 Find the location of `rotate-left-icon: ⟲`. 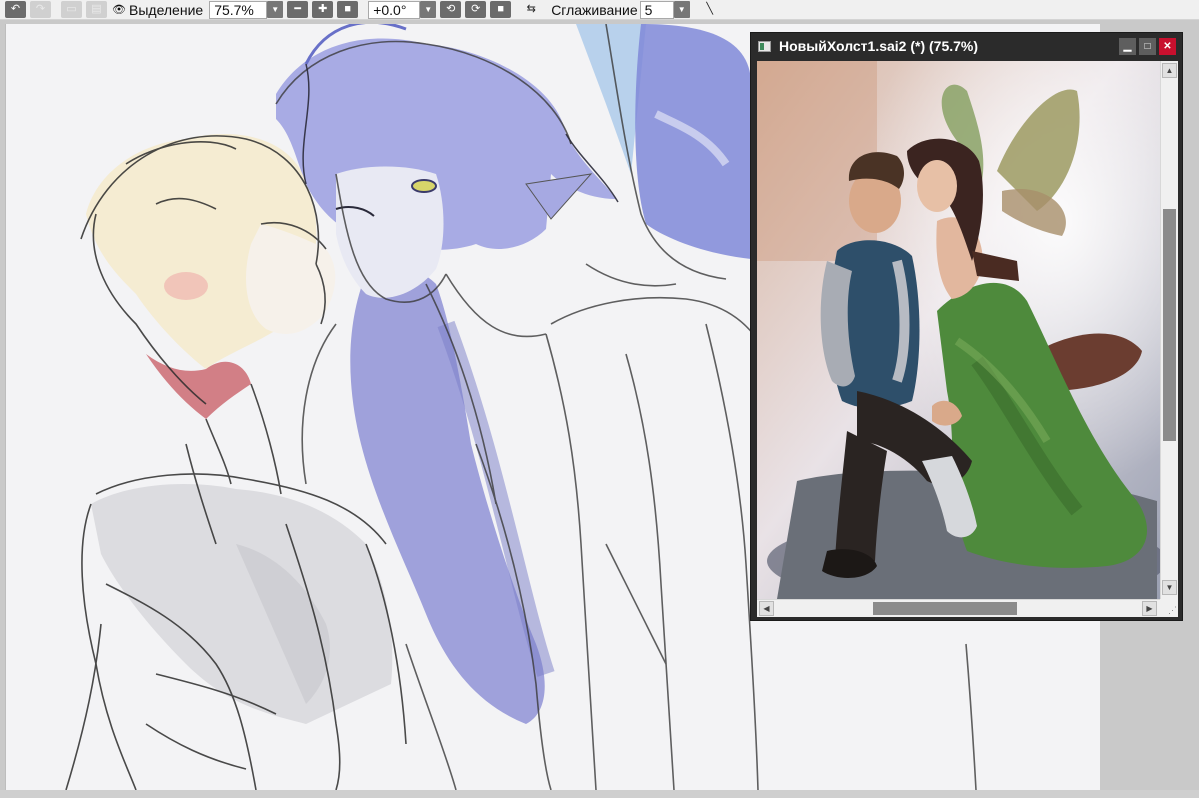

rotate-left-icon: ⟲ is located at coordinates (451, 9).